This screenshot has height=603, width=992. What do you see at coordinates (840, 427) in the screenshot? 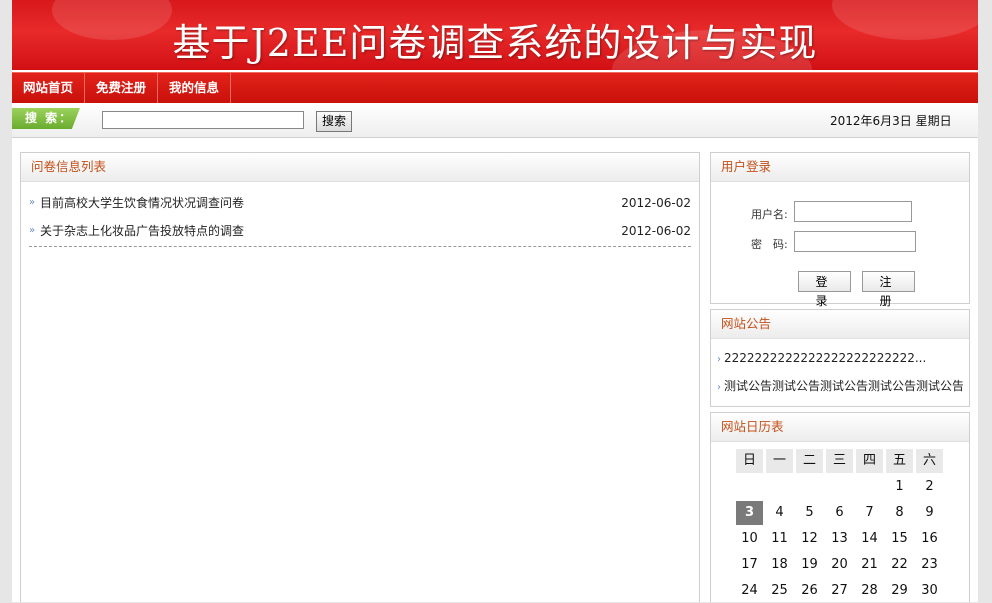
I see `calendar-title: 网站日历表` at bounding box center [840, 427].